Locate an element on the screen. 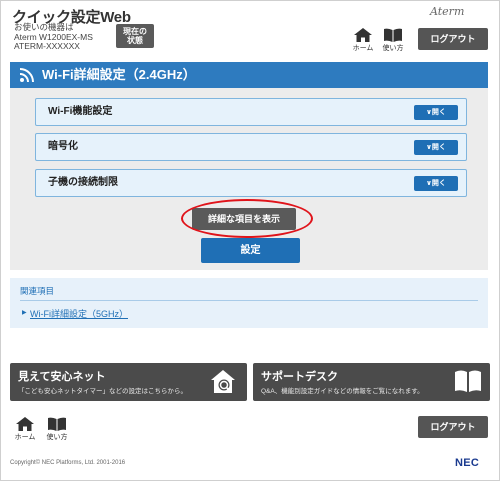  section-label: Wi-Fi機能設定 is located at coordinates (80, 111).